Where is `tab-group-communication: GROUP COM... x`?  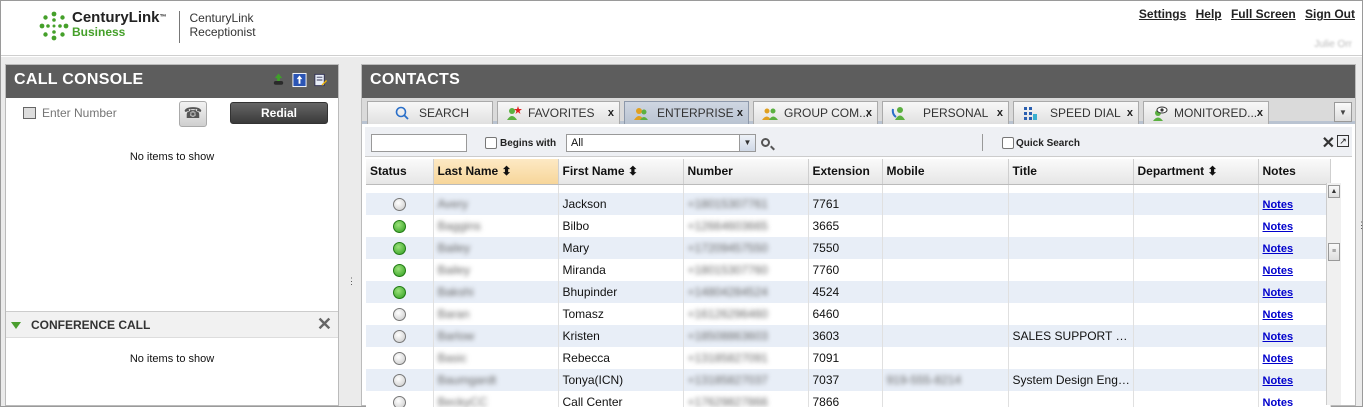
tab-group-communication: GROUP COM... x is located at coordinates (815, 112).